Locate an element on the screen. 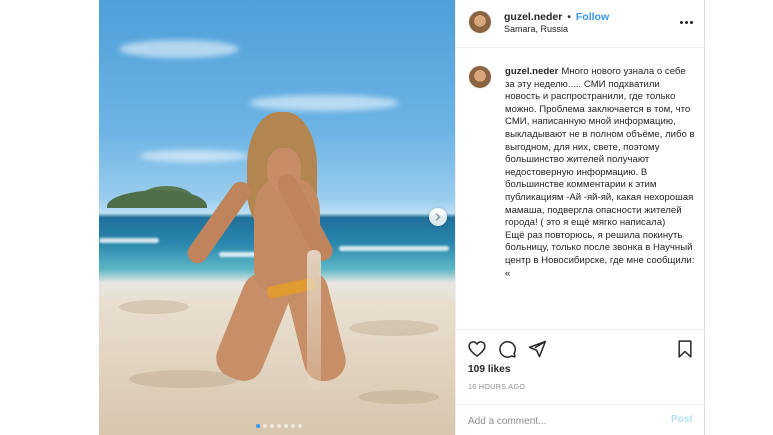 Image resolution: width=773 pixels, height=435 pixels. post-comment-button: Post is located at coordinates (682, 419).